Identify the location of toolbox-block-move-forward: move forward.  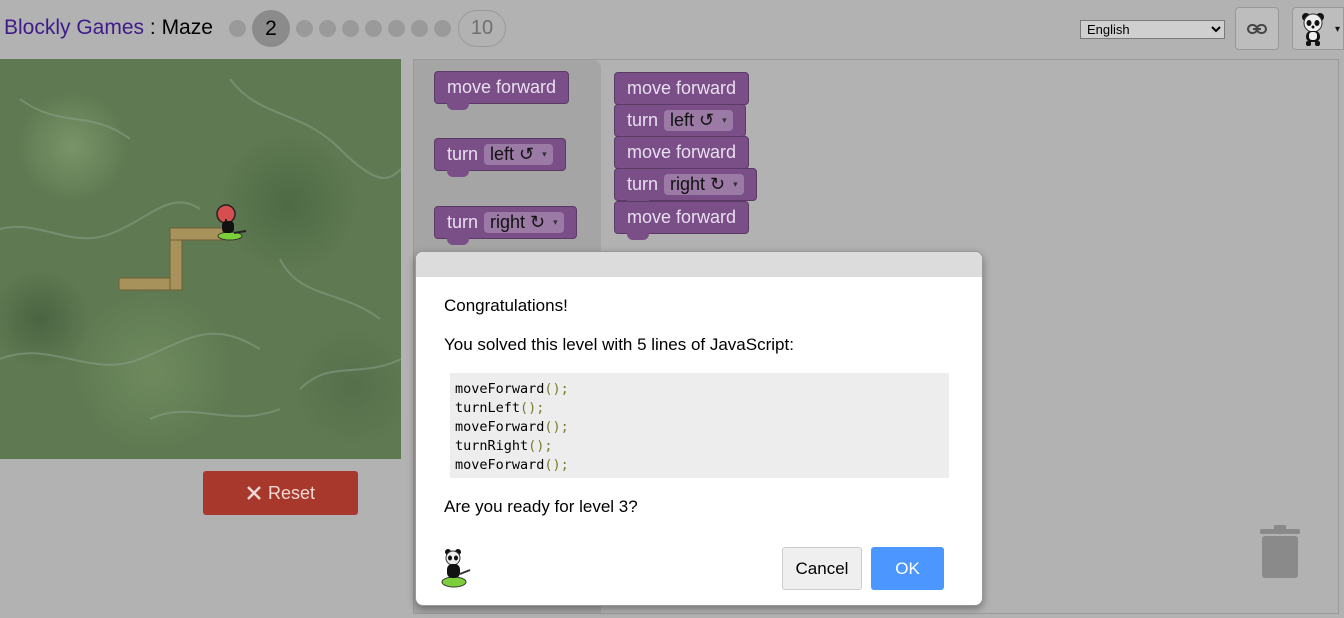
(502, 90).